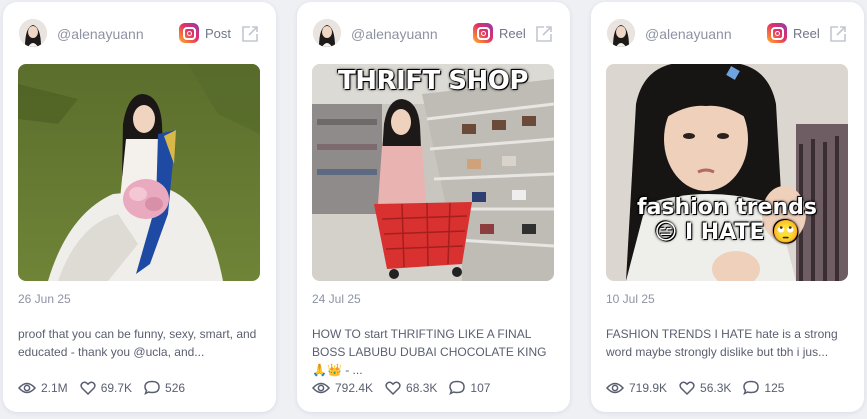 This screenshot has width=867, height=419. Describe the element at coordinates (164, 387) in the screenshot. I see `comments-stat: 526` at that location.